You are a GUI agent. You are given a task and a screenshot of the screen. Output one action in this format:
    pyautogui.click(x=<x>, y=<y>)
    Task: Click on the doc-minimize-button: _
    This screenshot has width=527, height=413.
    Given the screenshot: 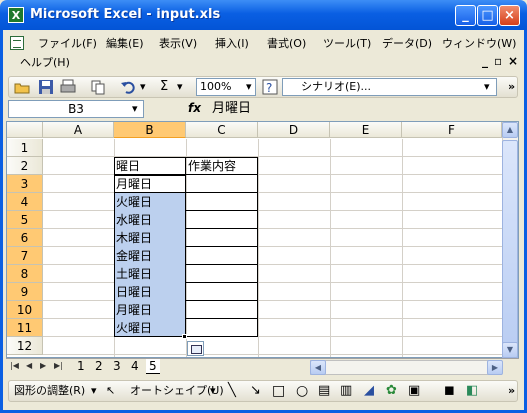 What is the action you would take?
    pyautogui.click(x=485, y=61)
    